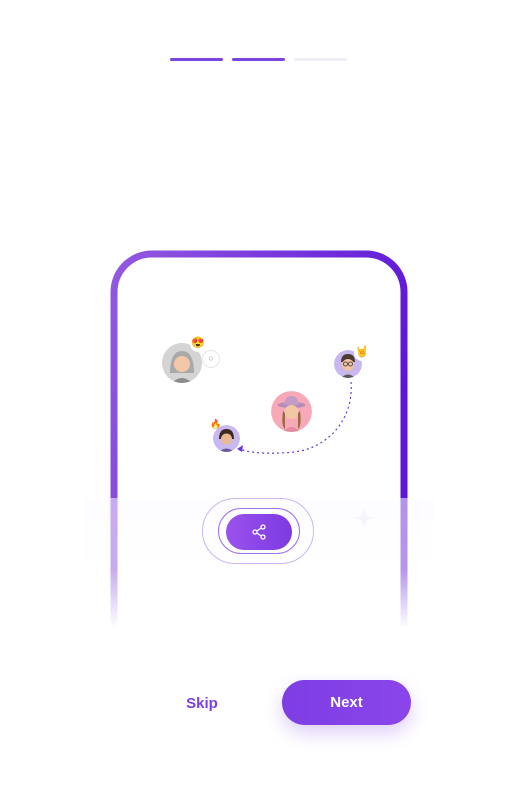 The height and width of the screenshot is (785, 517). I want to click on share-button, so click(259, 532).